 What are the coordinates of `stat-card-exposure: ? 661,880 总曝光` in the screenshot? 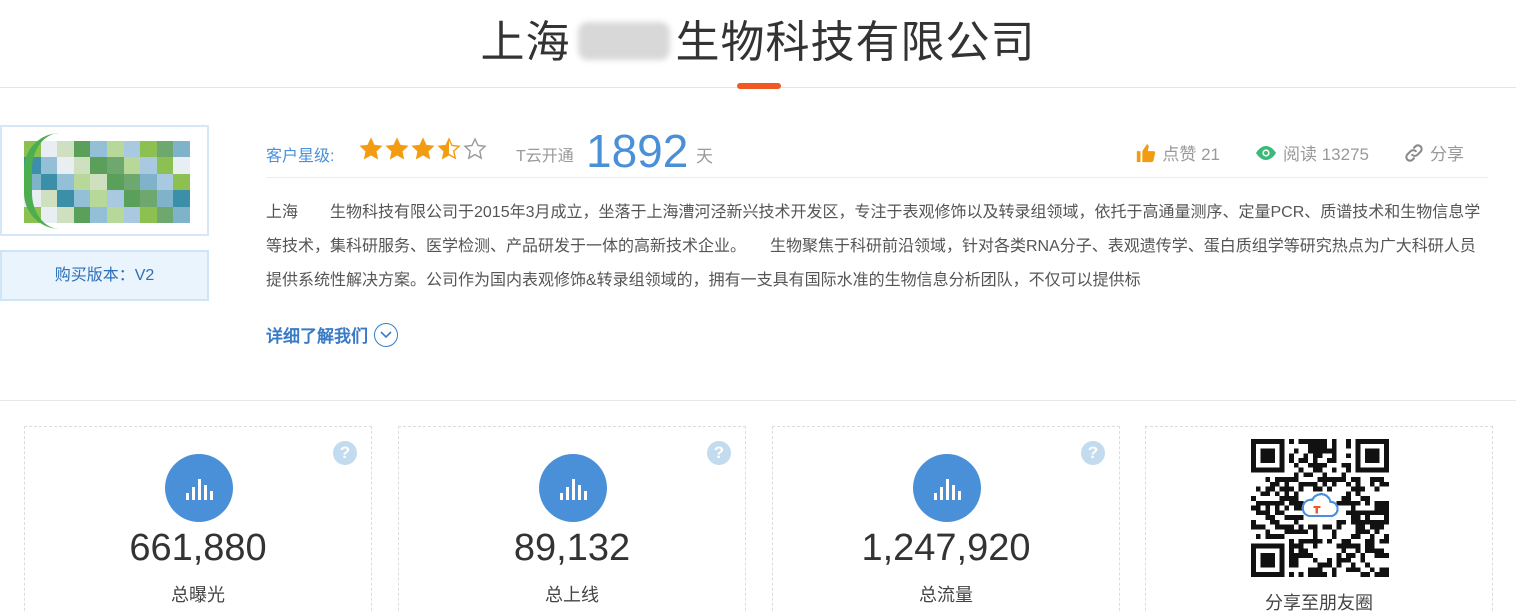 It's located at (198, 519).